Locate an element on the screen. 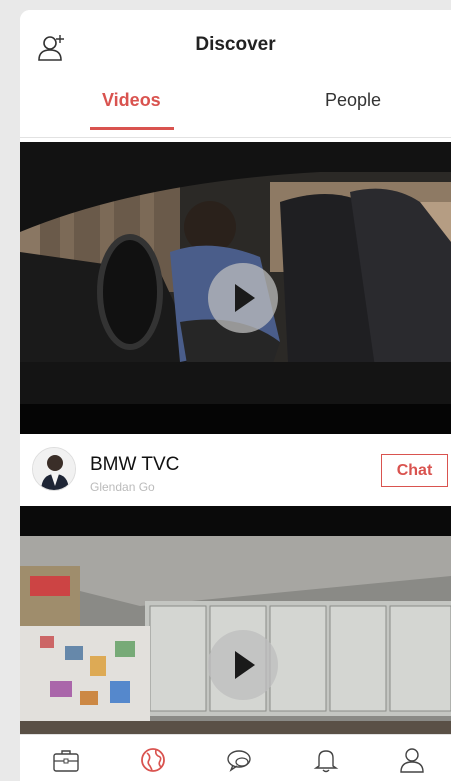 This screenshot has width=451, height=781. avatar-image is located at coordinates (54, 469).